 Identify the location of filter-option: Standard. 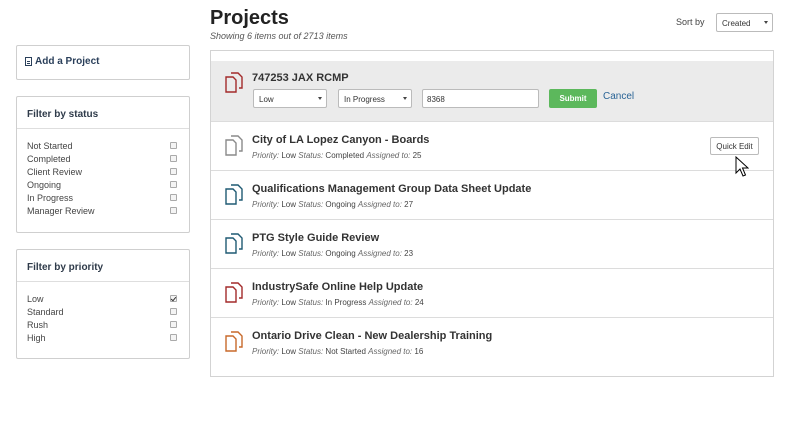
(102, 311).